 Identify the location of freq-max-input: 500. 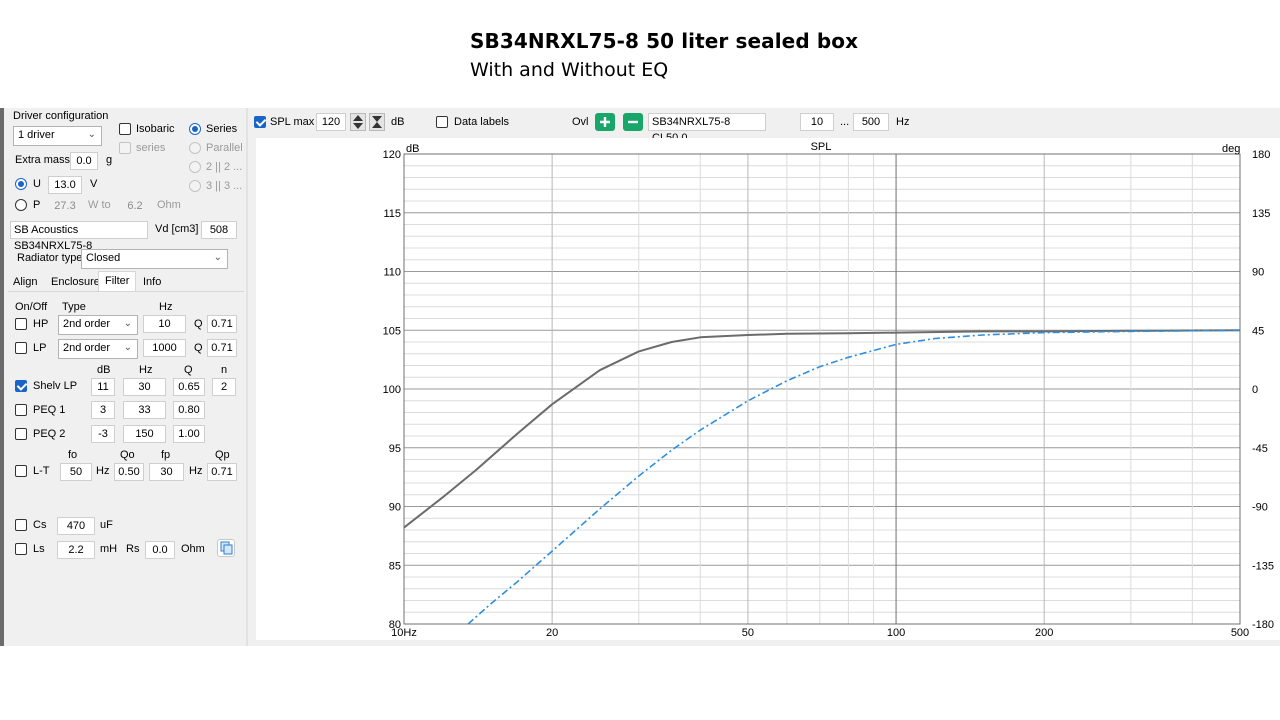
(871, 122).